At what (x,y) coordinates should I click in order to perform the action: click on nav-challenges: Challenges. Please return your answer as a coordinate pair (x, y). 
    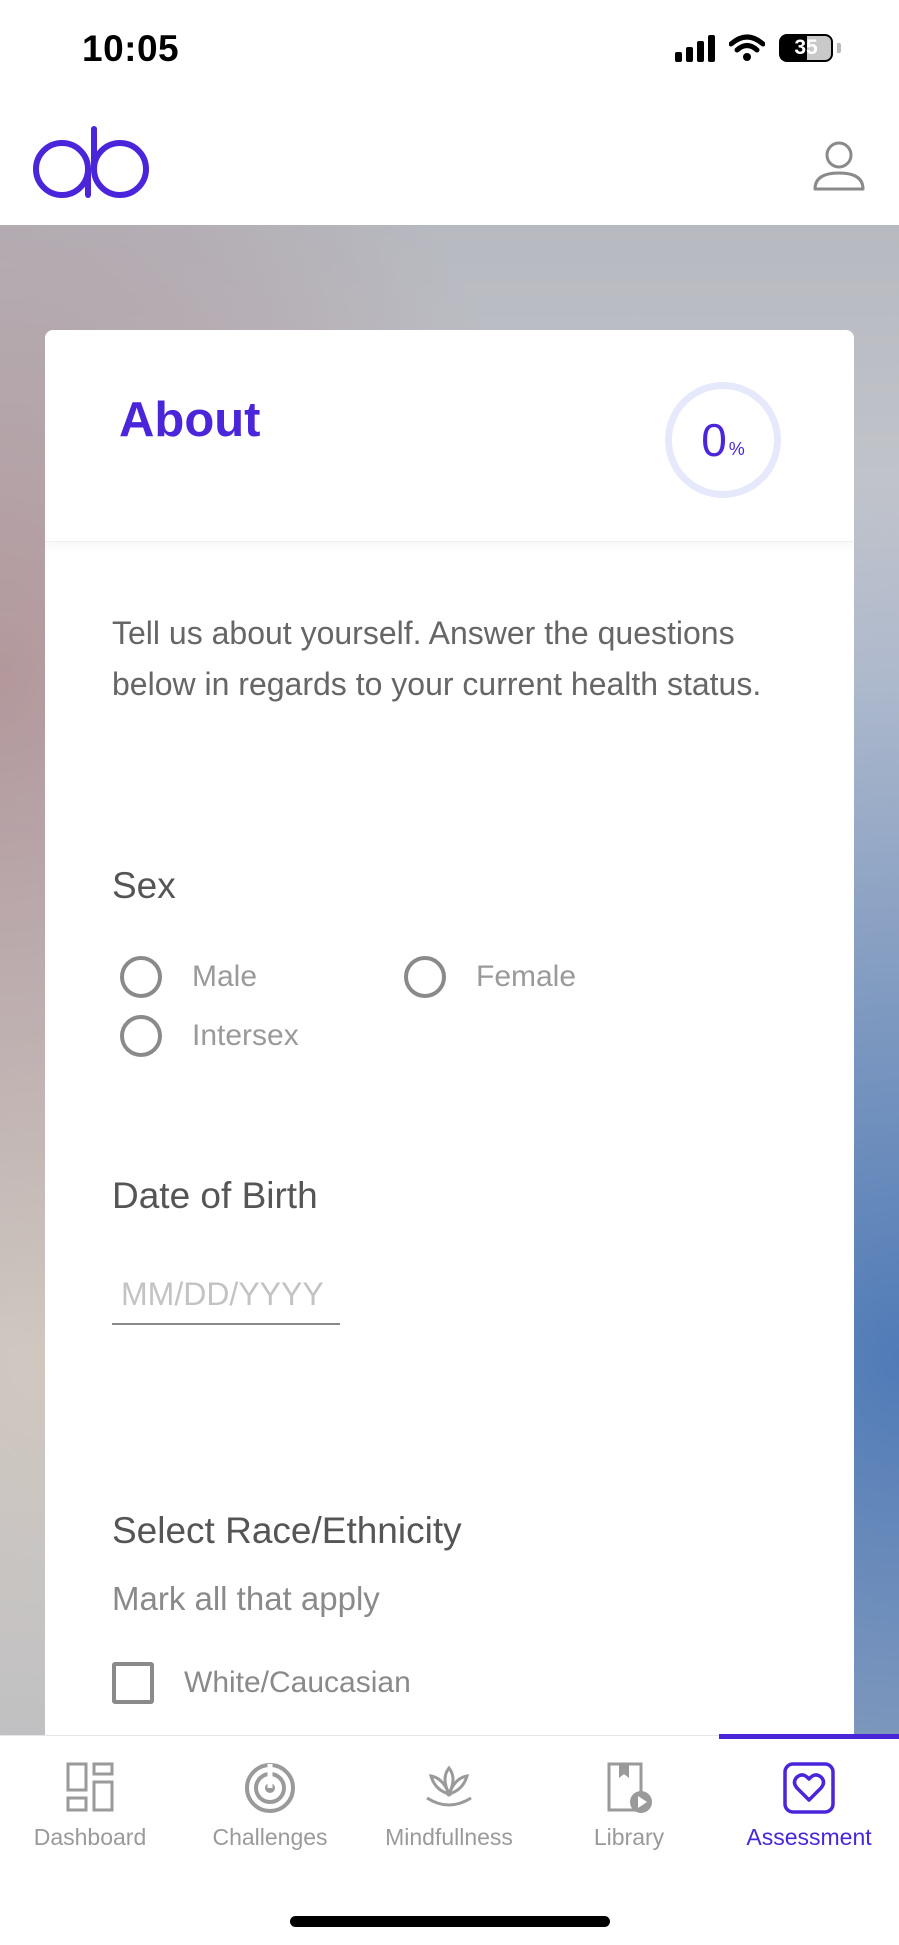
    Looking at the image, I should click on (270, 1796).